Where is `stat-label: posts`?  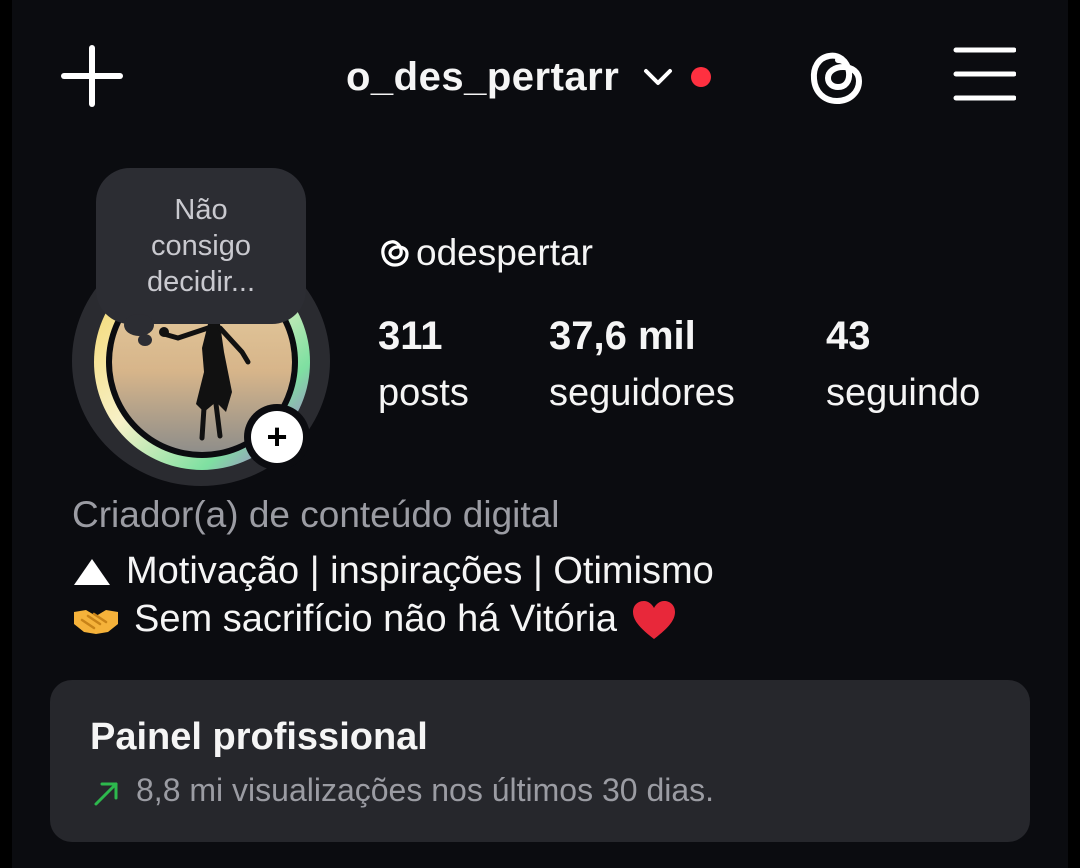
stat-label: posts is located at coordinates (423, 393).